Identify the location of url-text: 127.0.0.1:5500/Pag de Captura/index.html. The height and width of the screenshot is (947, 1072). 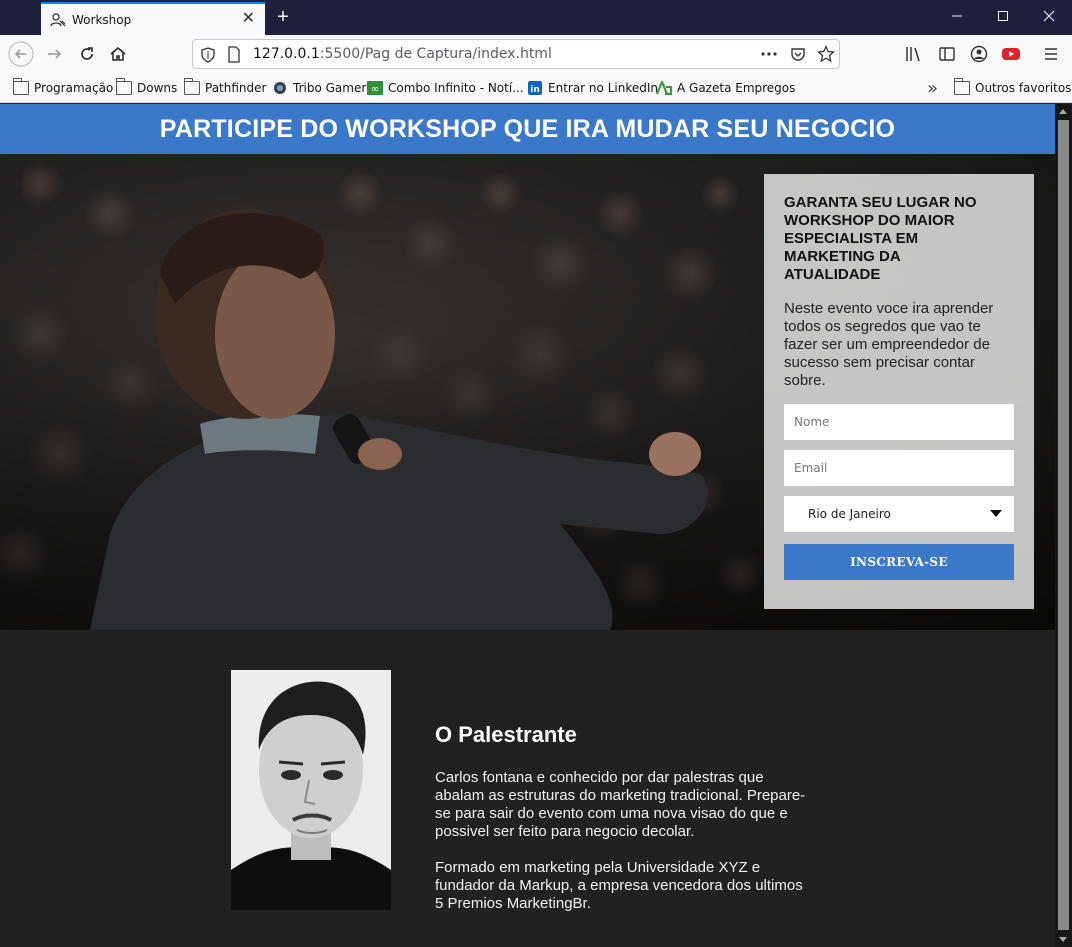
(402, 54).